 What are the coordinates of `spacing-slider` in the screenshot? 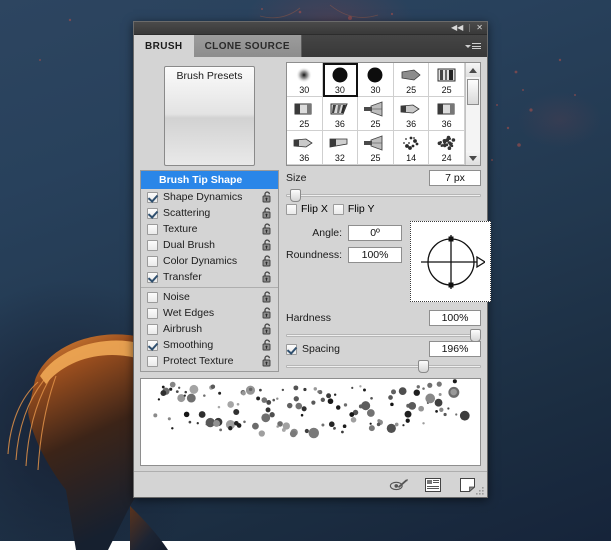 It's located at (383, 362).